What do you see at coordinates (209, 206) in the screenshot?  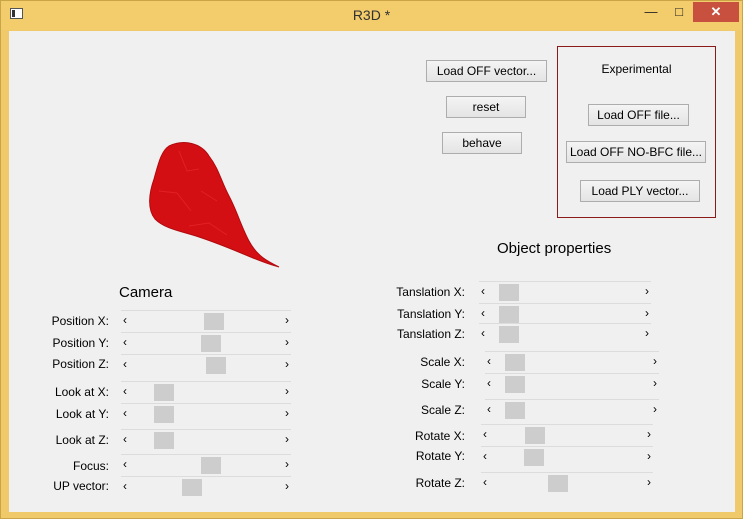 I see `model-viewport` at bounding box center [209, 206].